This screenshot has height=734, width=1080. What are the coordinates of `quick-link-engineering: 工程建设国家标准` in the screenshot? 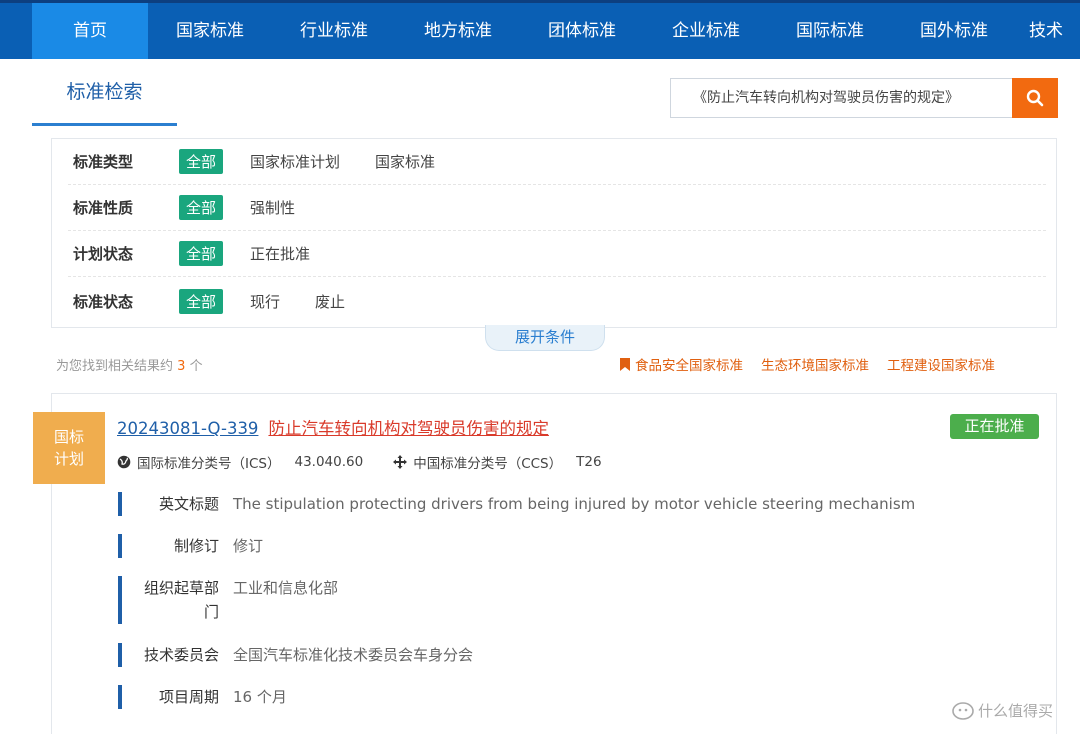 It's located at (941, 364).